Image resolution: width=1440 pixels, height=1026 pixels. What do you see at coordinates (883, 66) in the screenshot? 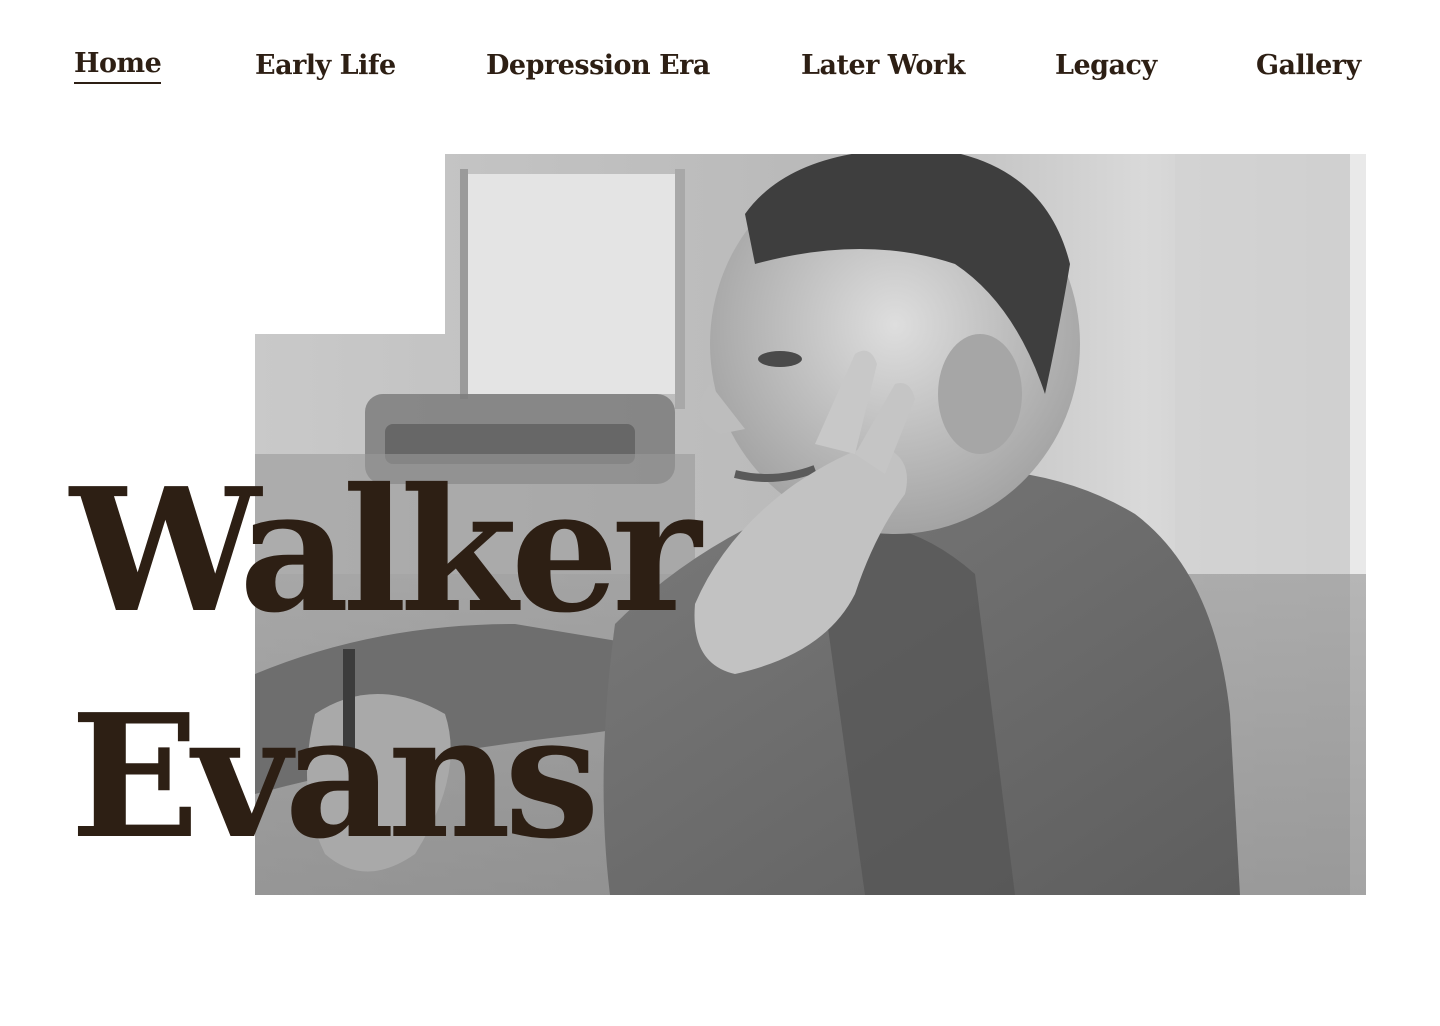
I see `nav-link-later-work: Later Work` at bounding box center [883, 66].